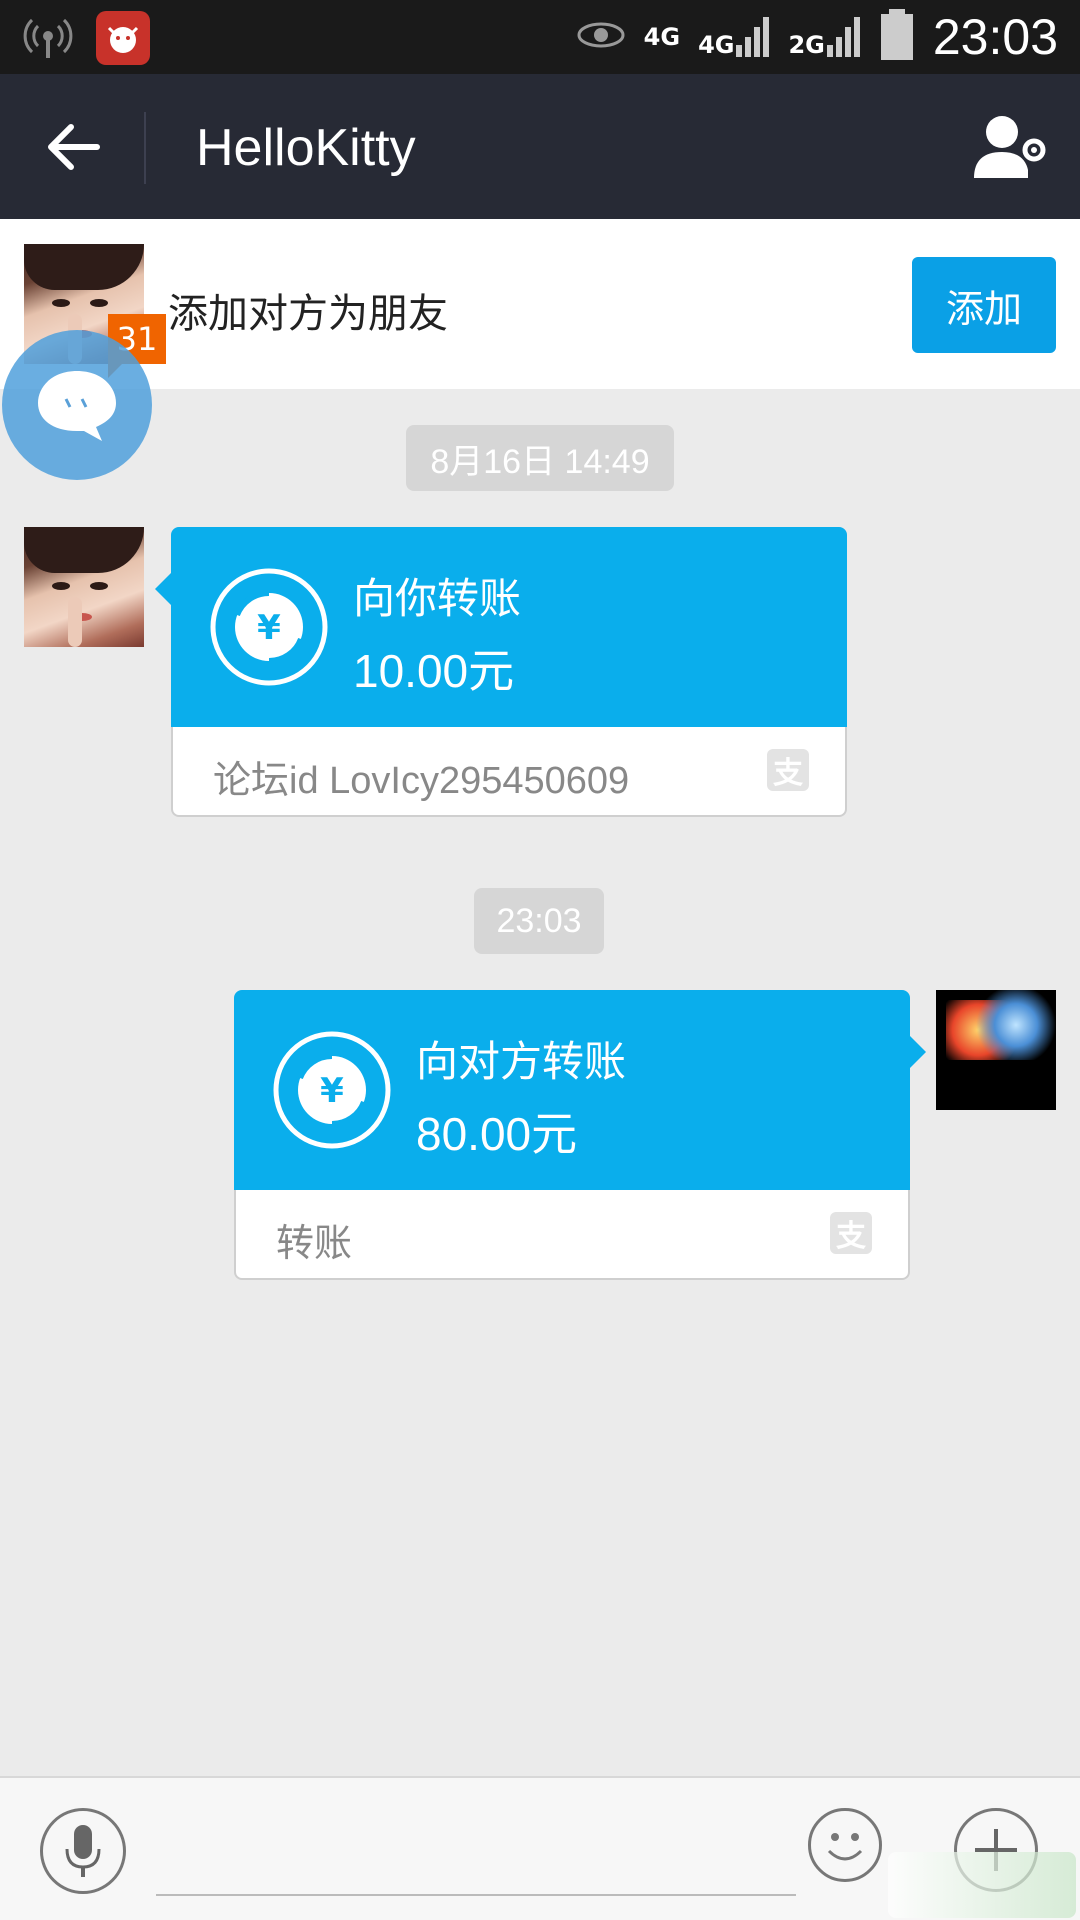 The image size is (1080, 1920). Describe the element at coordinates (476, 1857) in the screenshot. I see `message-input` at that location.